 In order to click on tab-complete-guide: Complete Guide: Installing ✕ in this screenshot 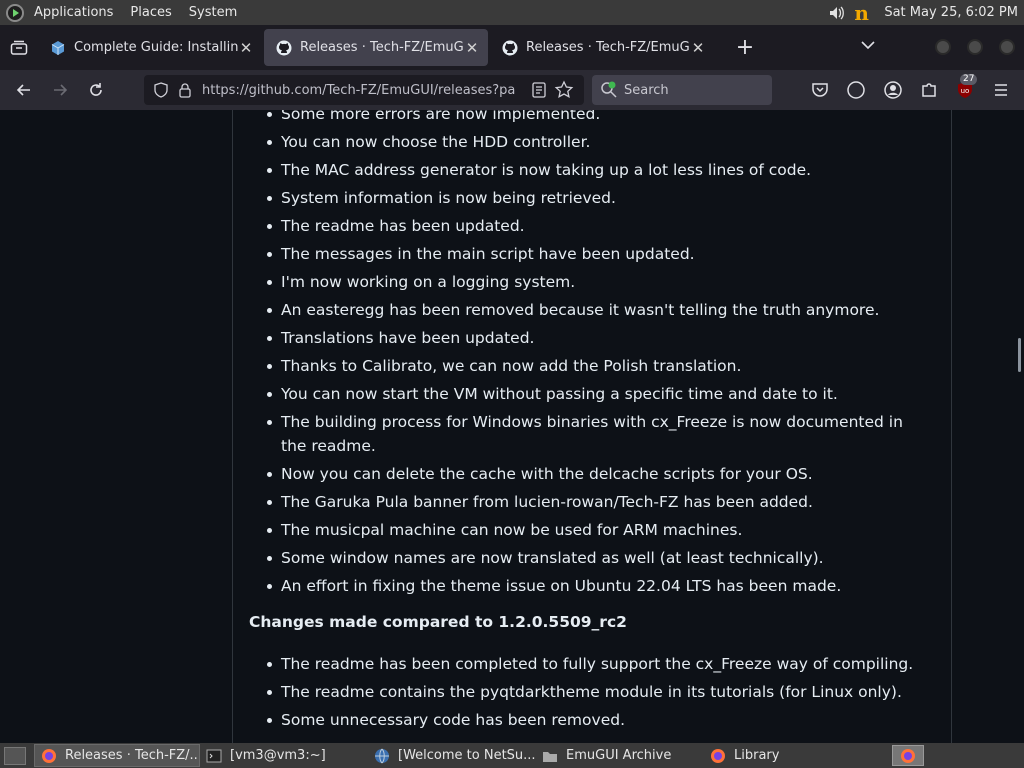, I will do `click(150, 47)`.